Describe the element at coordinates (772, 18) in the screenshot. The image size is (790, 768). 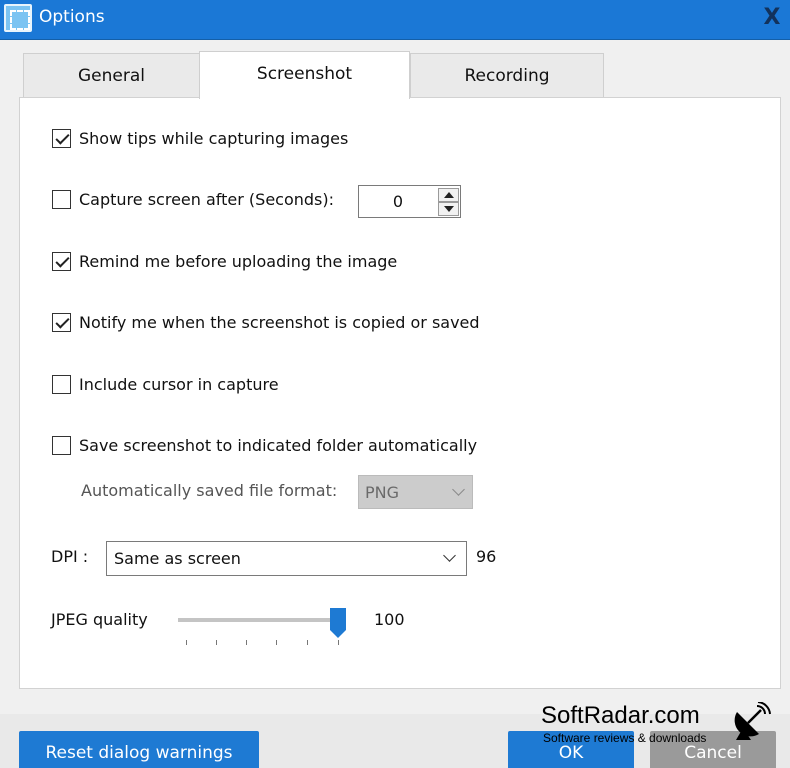
I see `close-button: X` at that location.